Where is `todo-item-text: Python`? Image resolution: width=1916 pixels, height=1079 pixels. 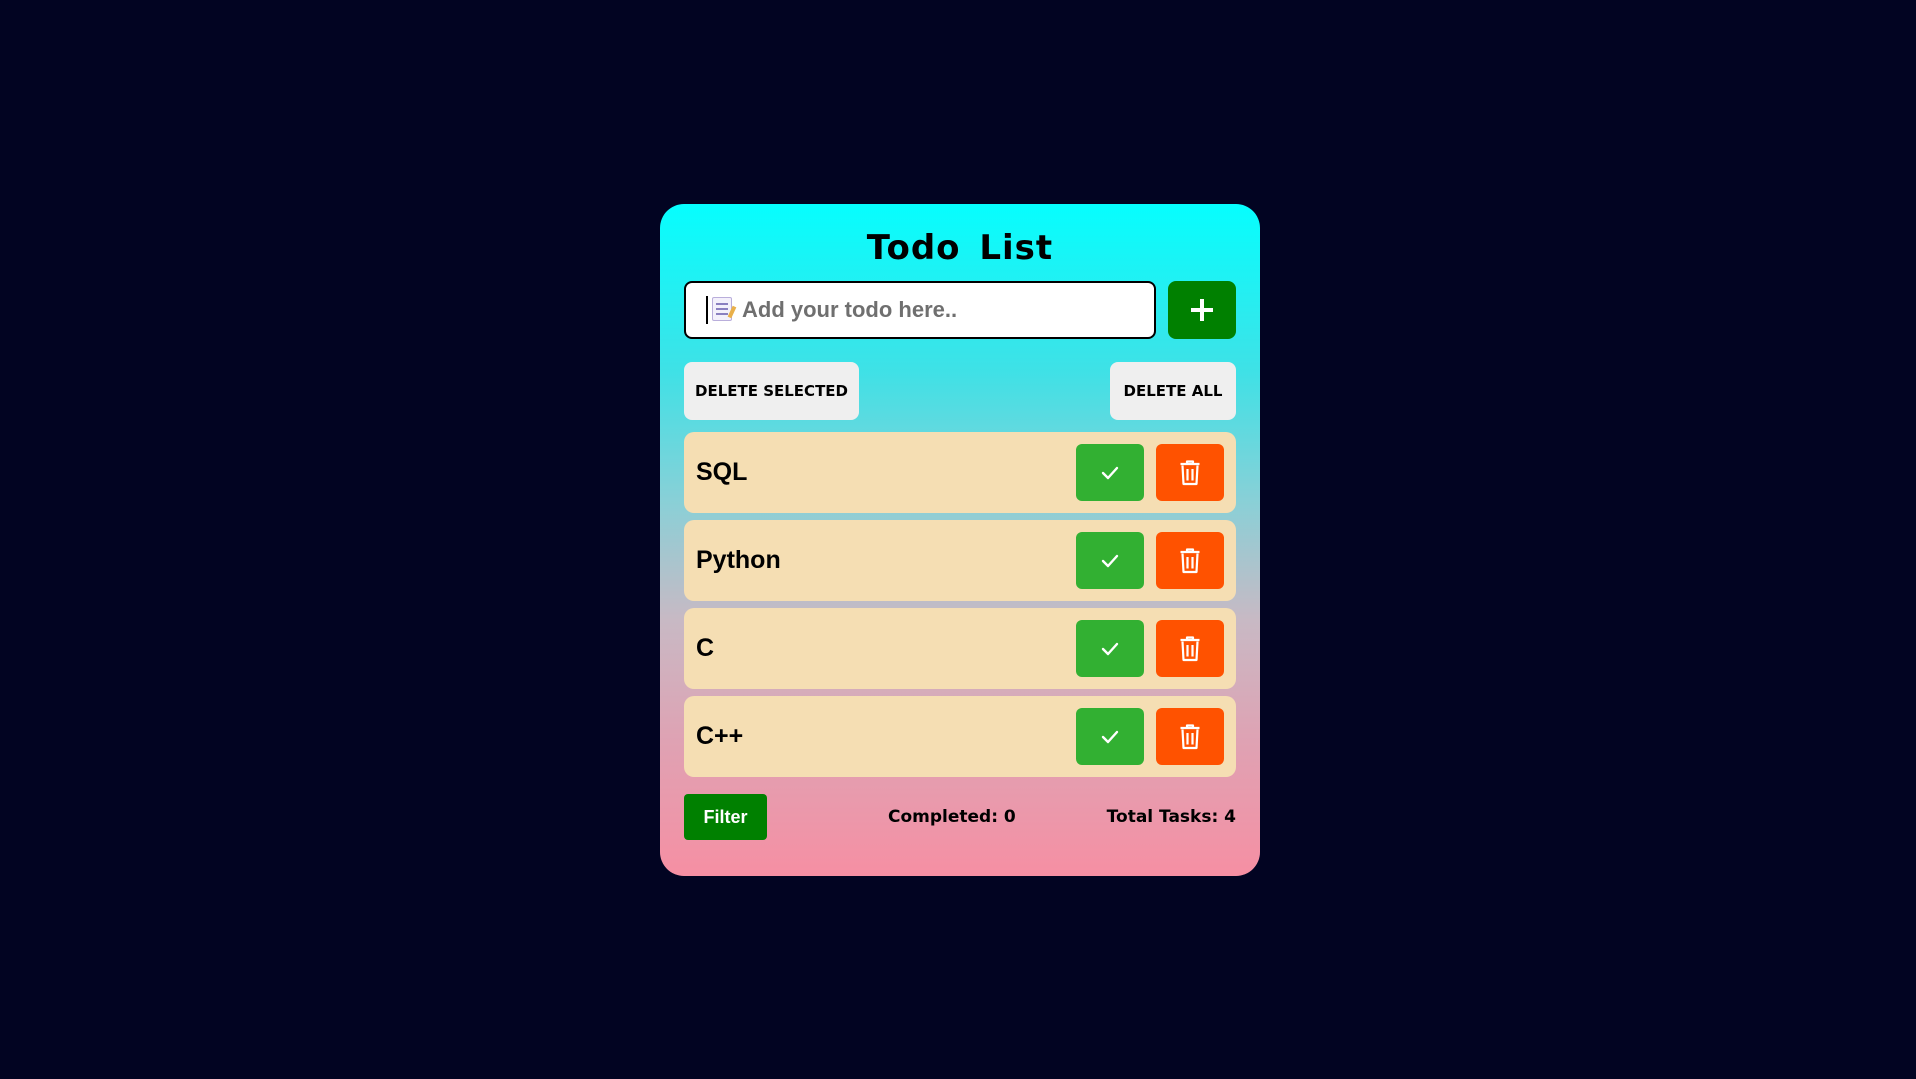
todo-item-text: Python is located at coordinates (738, 560).